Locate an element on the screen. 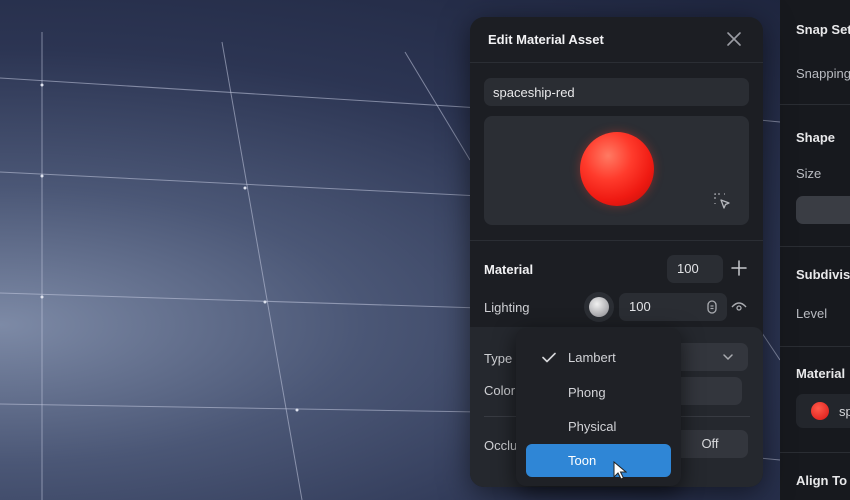 Image resolution: width=850 pixels, height=500 pixels. material-color-swatch is located at coordinates (820, 411).